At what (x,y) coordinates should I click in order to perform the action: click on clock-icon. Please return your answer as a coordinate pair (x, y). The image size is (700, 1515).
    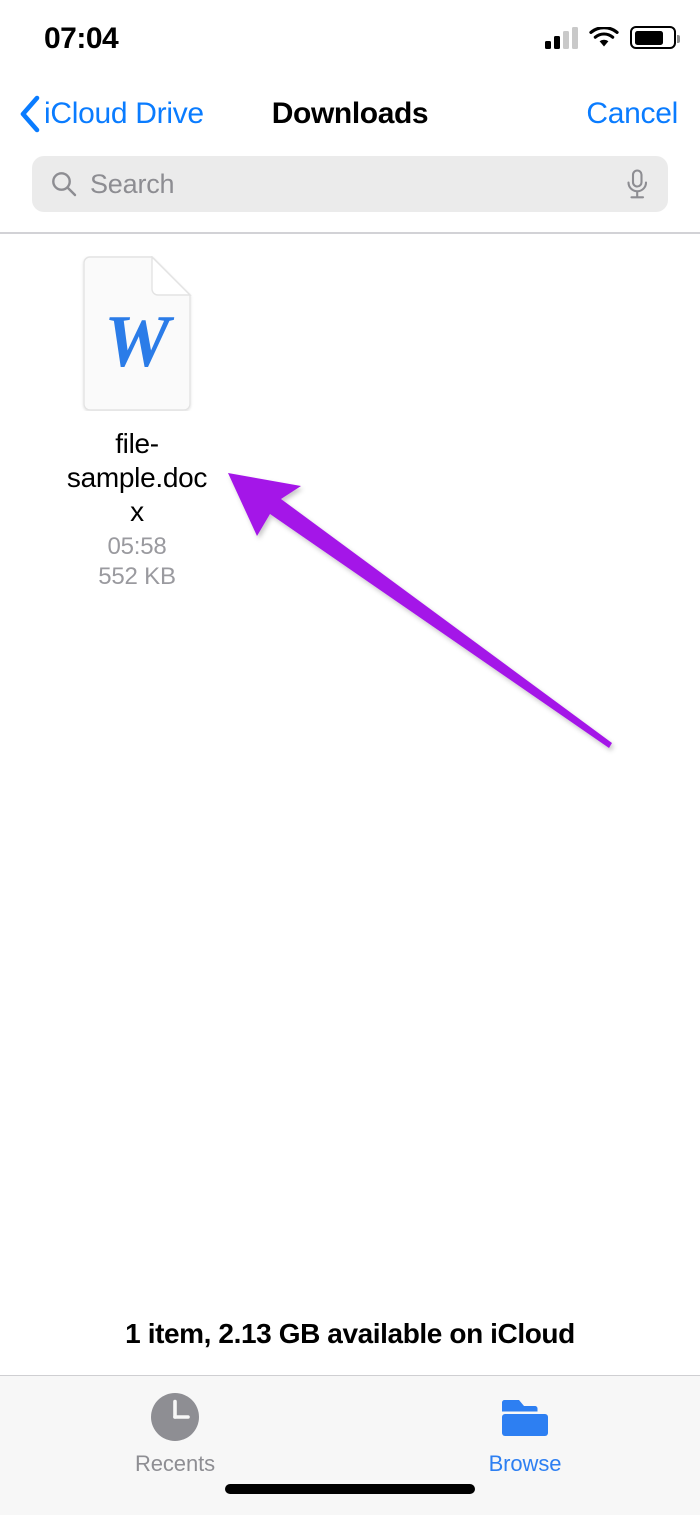
    Looking at the image, I should click on (175, 1417).